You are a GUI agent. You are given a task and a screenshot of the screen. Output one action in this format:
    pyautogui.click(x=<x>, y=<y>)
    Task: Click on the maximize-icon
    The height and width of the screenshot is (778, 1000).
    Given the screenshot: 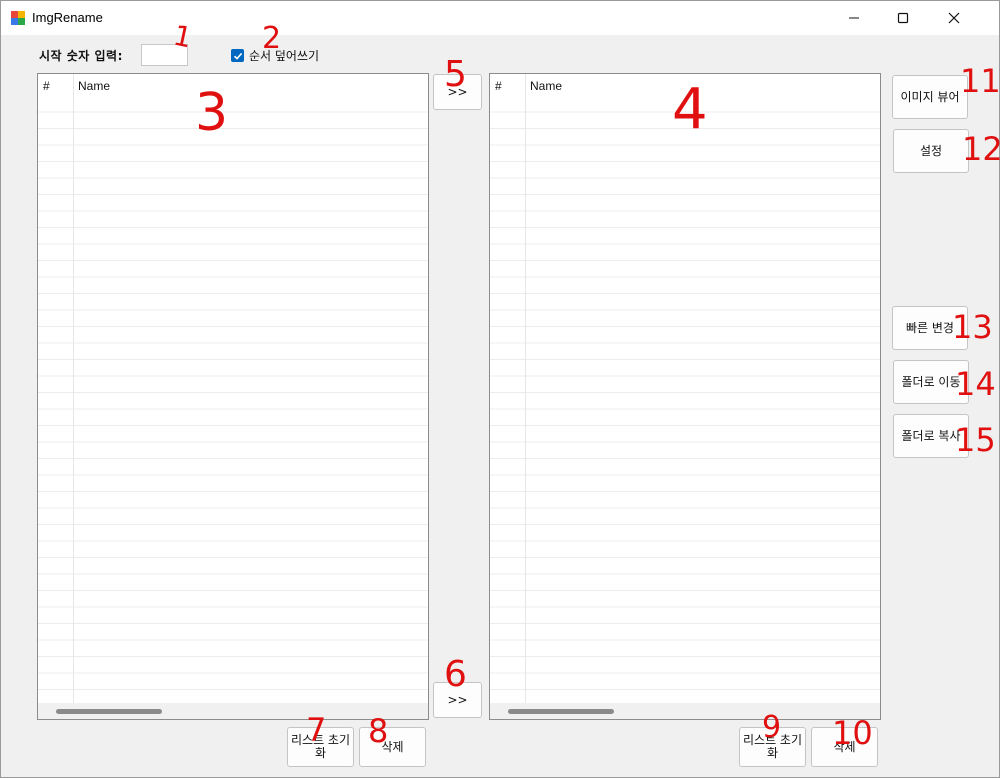 What is the action you would take?
    pyautogui.click(x=903, y=18)
    